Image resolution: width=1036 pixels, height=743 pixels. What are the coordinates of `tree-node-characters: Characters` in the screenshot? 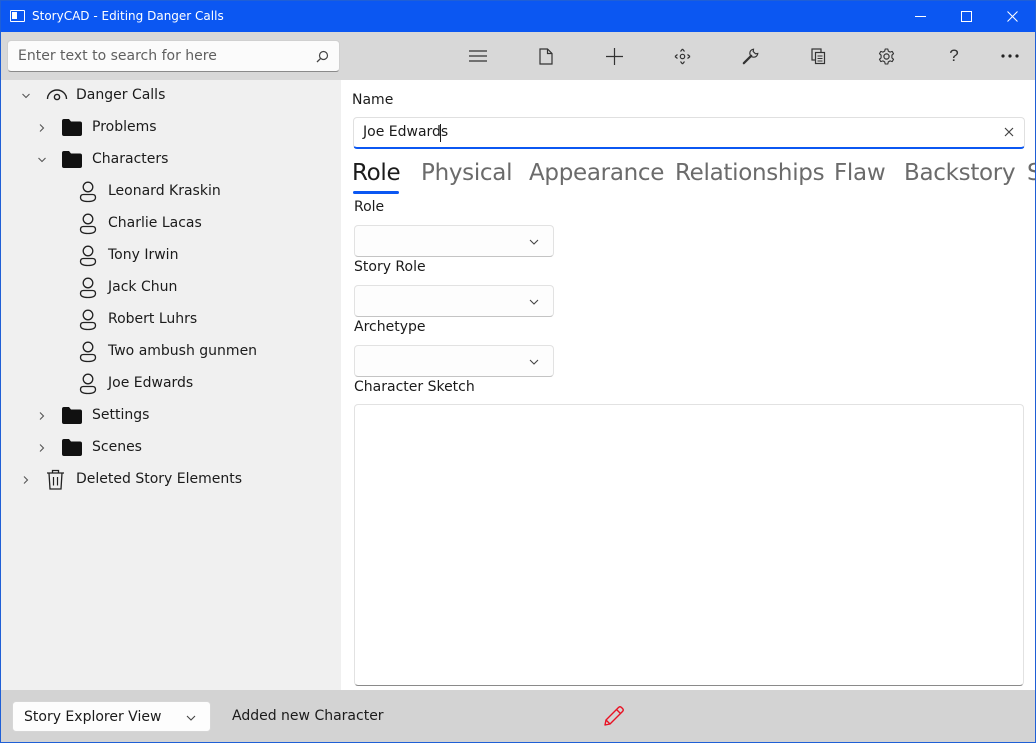 It's located at (171, 160).